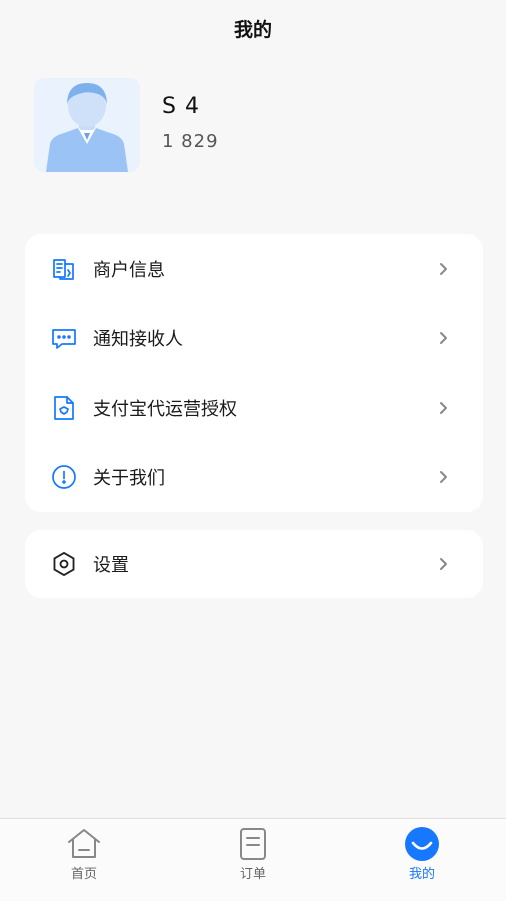 Image resolution: width=506 pixels, height=901 pixels. Describe the element at coordinates (64, 477) in the screenshot. I see `info-circle-icon` at that location.